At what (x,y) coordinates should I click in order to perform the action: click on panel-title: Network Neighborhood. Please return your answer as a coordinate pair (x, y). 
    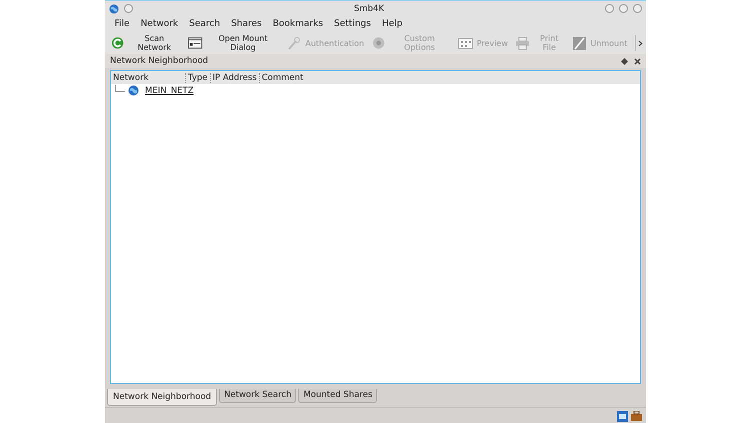
    Looking at the image, I should click on (160, 61).